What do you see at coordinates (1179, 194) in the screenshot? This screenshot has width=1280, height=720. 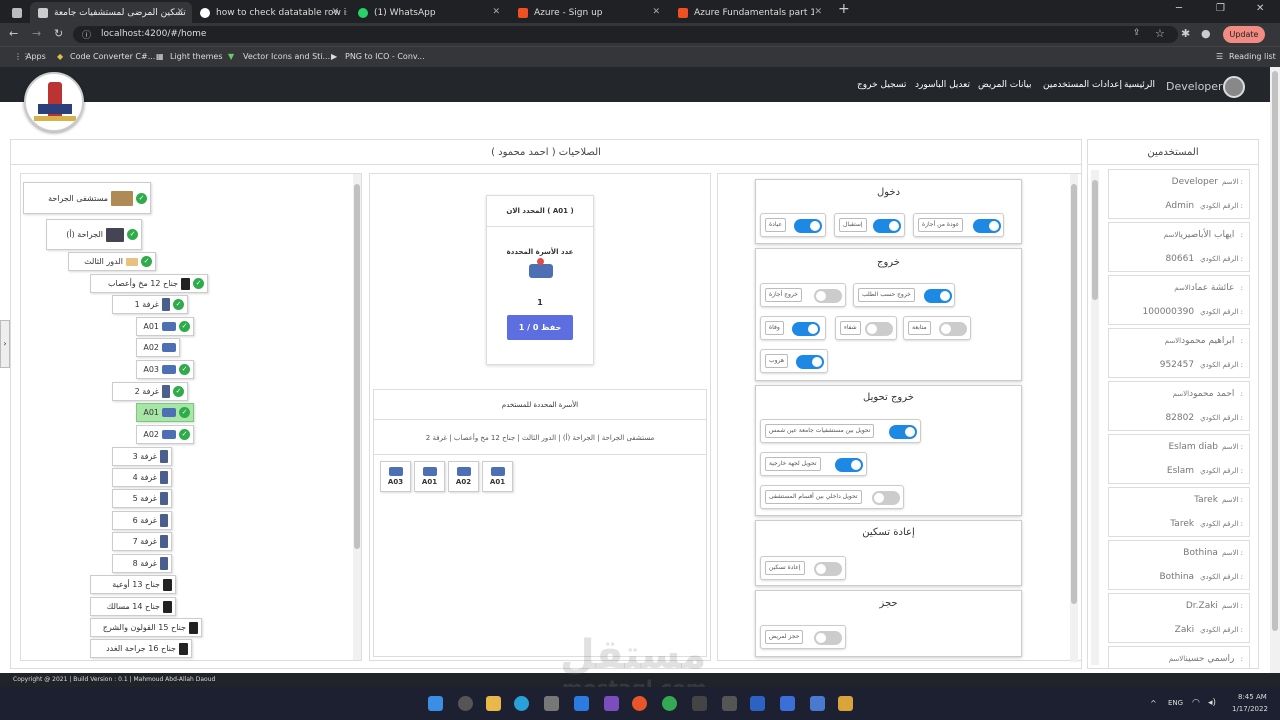 I see `user-card: Developer الاسم : Admin الرقم الكودي :` at bounding box center [1179, 194].